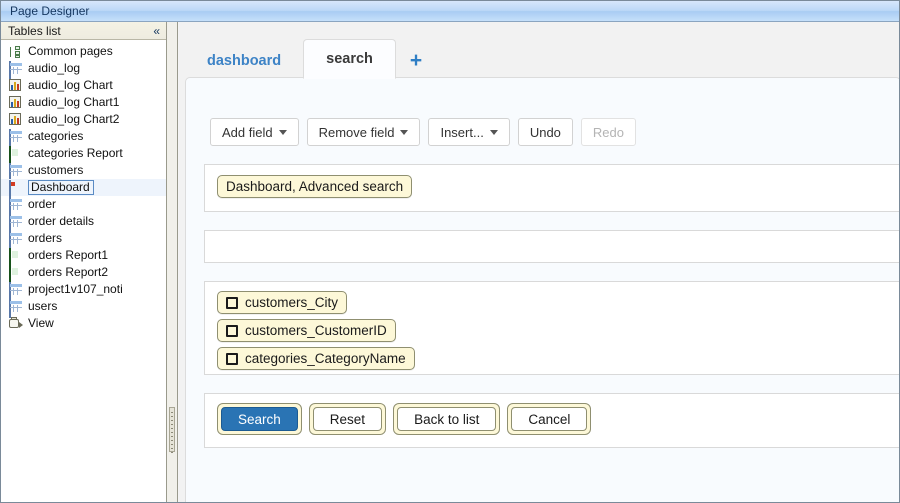  Describe the element at coordinates (325, 358) in the screenshot. I see `field-pill-label: categories_CategoryName` at that location.